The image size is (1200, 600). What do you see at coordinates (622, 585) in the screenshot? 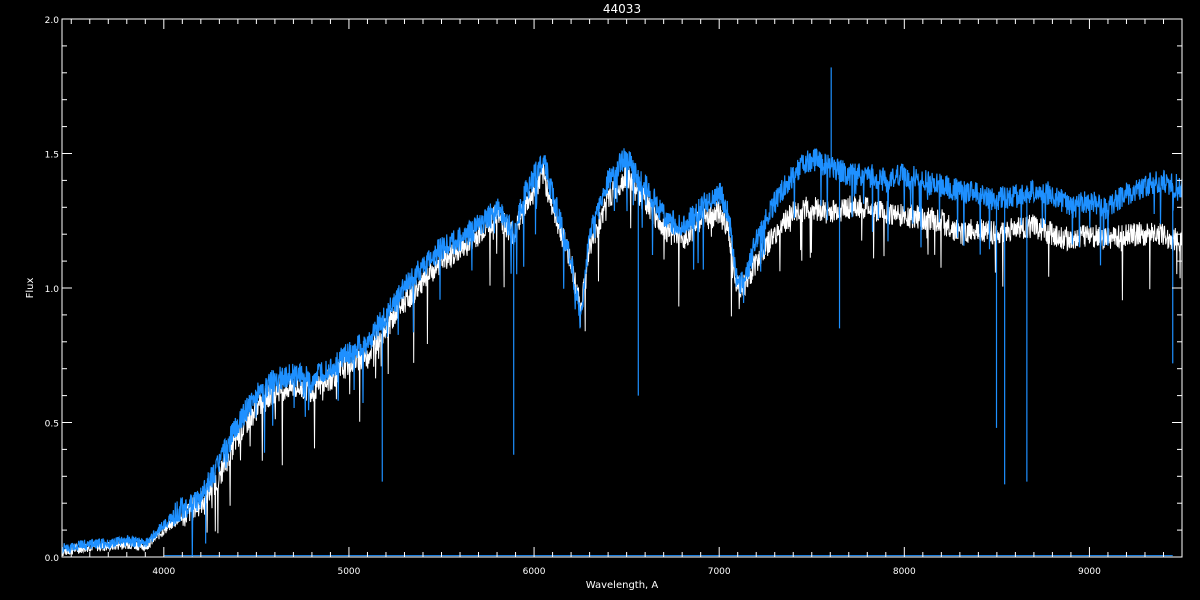
I see `x-axis-label: Wavelength, A` at bounding box center [622, 585].